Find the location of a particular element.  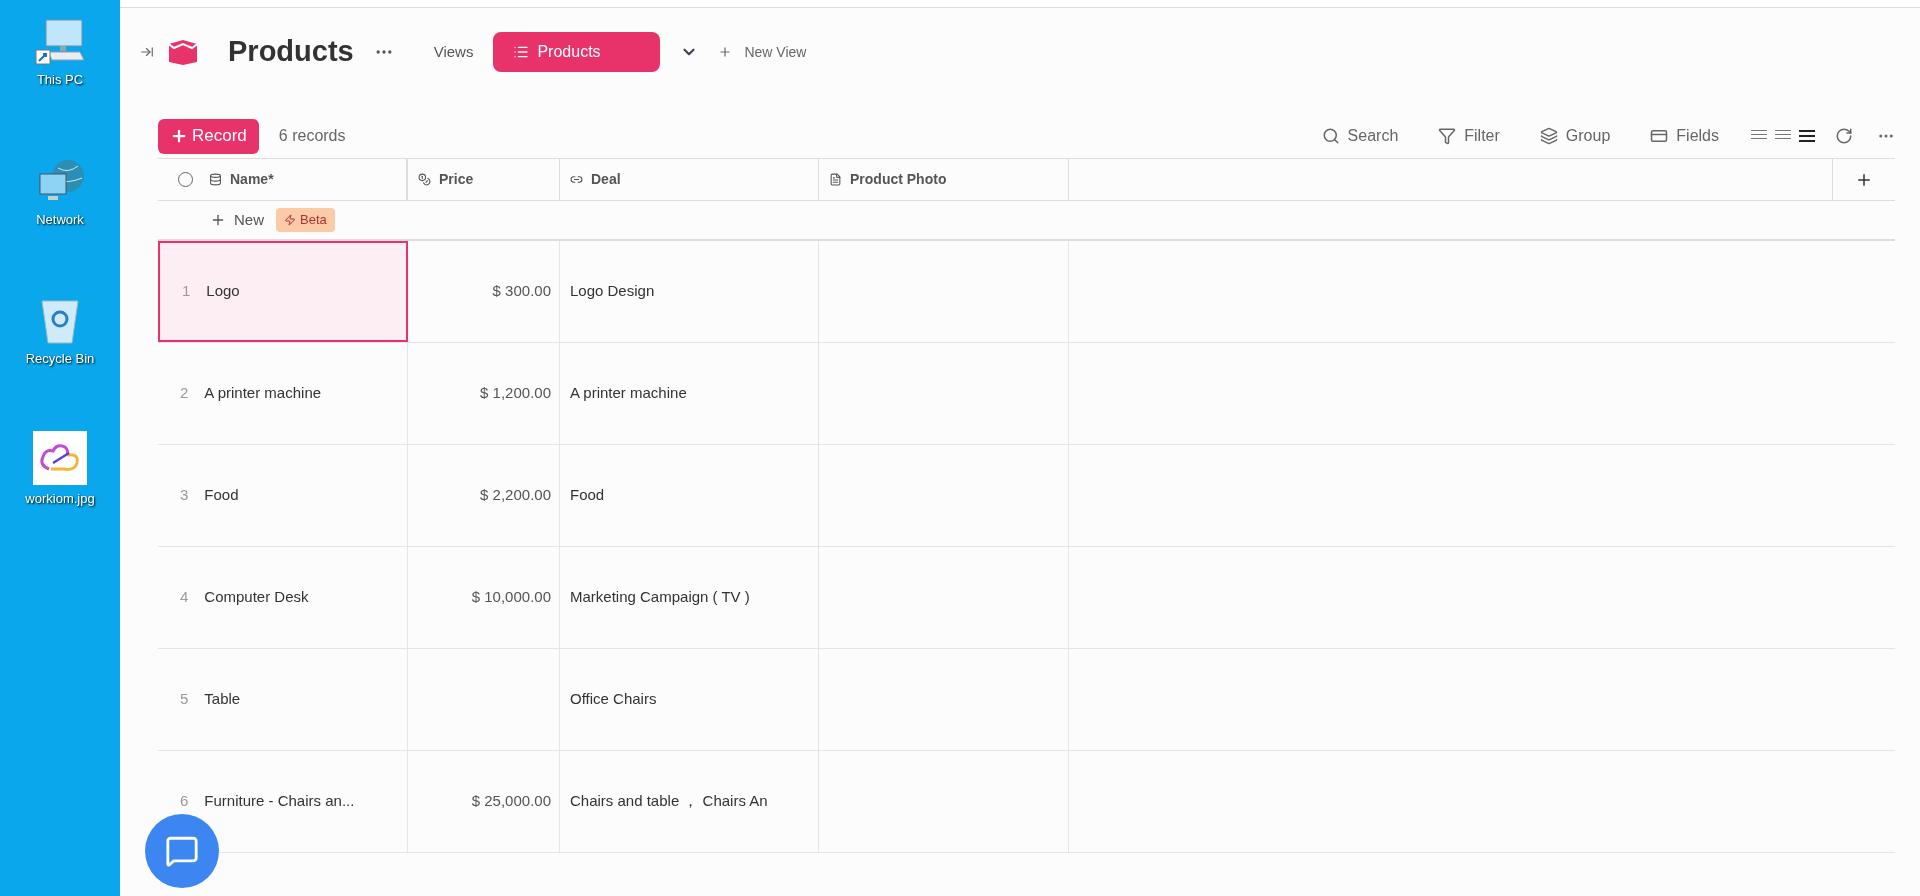

column-label: Name* is located at coordinates (252, 179).